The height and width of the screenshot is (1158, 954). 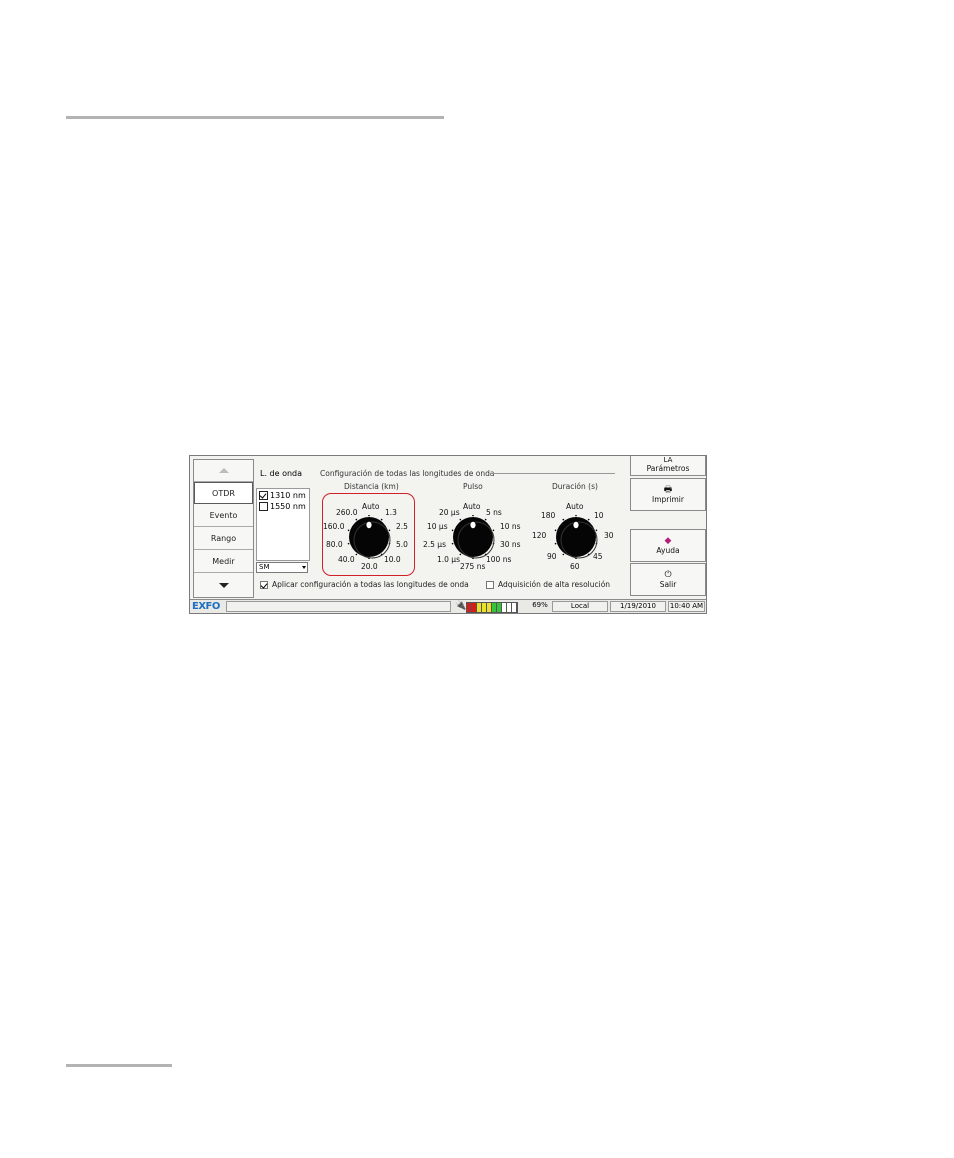 I want to click on parameters-label: Parámetros, so click(x=668, y=468).